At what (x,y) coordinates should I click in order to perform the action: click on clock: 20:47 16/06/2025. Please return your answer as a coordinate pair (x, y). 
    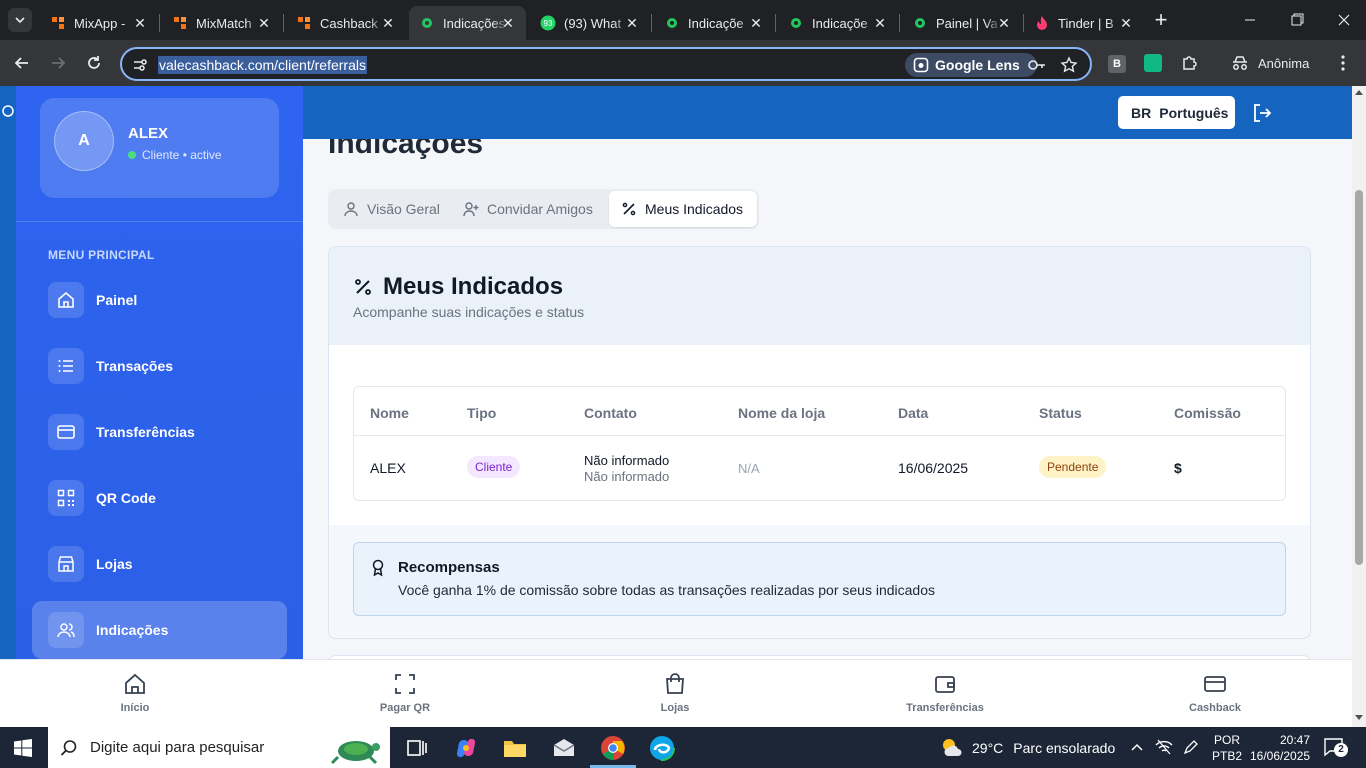
    Looking at the image, I should click on (1280, 748).